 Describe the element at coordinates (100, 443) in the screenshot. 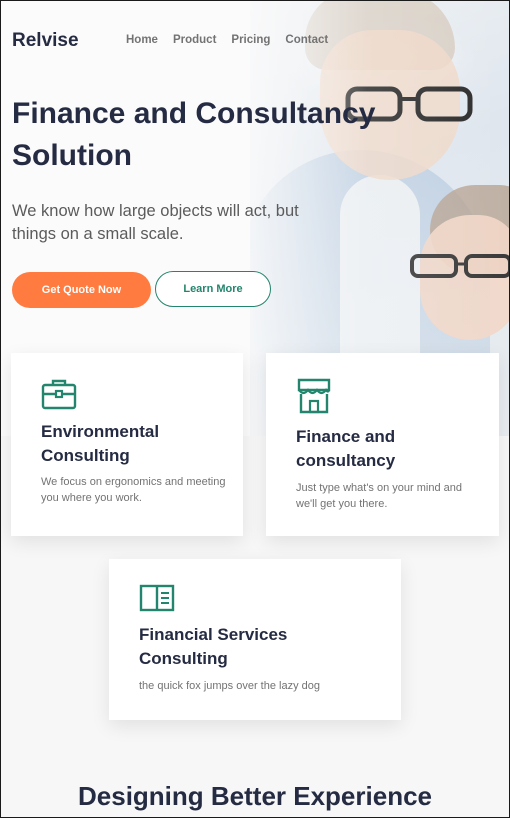

I see `service-title: Environmental Consulting` at that location.